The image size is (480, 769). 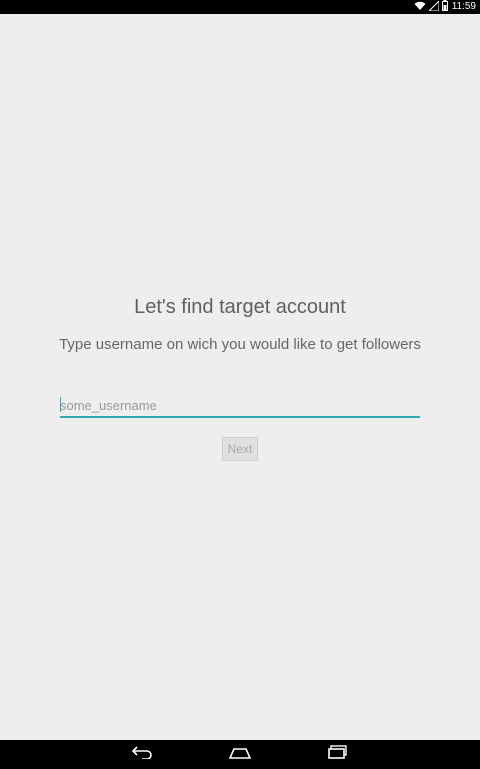 I want to click on username-field, so click(x=240, y=406).